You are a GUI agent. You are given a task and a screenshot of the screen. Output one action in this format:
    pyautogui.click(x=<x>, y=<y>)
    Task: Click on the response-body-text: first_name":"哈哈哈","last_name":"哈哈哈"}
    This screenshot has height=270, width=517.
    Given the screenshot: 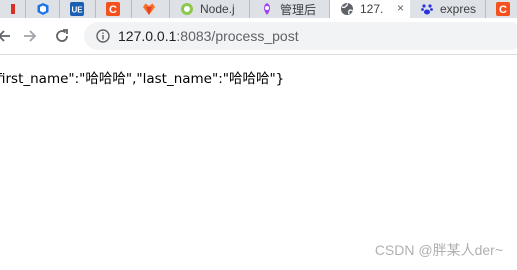 What is the action you would take?
    pyautogui.click(x=142, y=79)
    